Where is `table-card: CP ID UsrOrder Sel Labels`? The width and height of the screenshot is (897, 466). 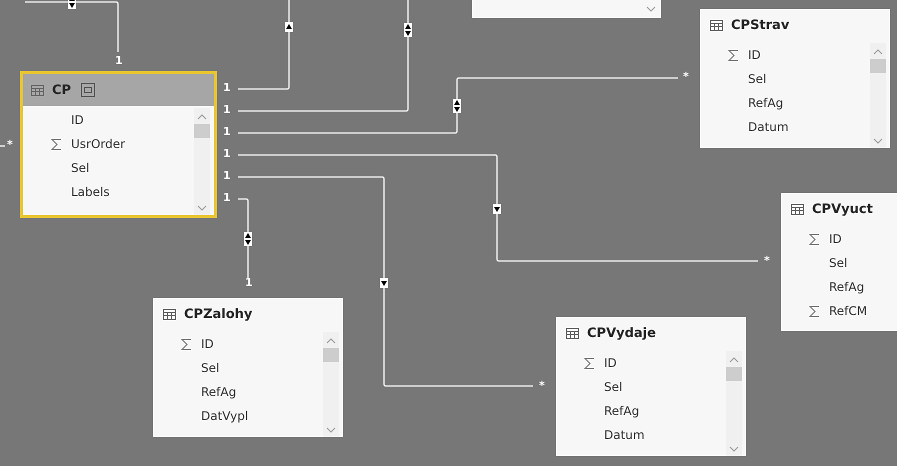
table-card: CP ID UsrOrder Sel Labels is located at coordinates (118, 144).